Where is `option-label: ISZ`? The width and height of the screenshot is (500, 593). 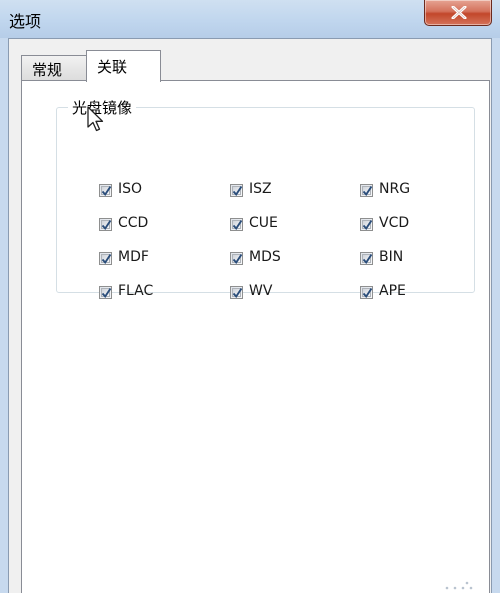
option-label: ISZ is located at coordinates (260, 189).